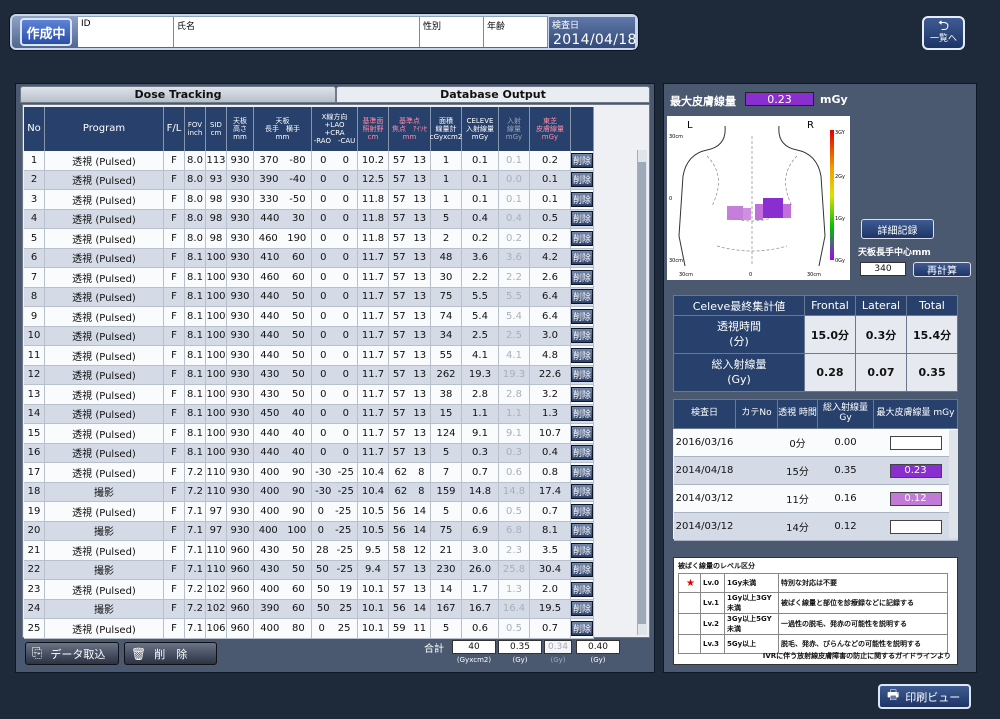 Image resolution: width=1000 pixels, height=719 pixels. I want to click on table-cell: 7.1, so click(195, 530).